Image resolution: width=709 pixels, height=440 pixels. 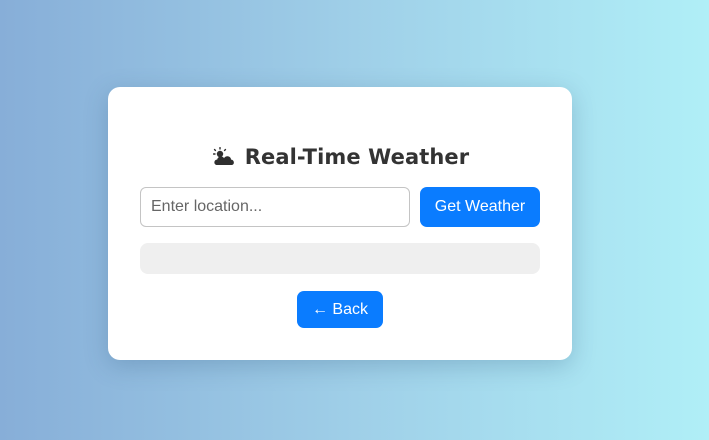 What do you see at coordinates (275, 207) in the screenshot?
I see `location-input` at bounding box center [275, 207].